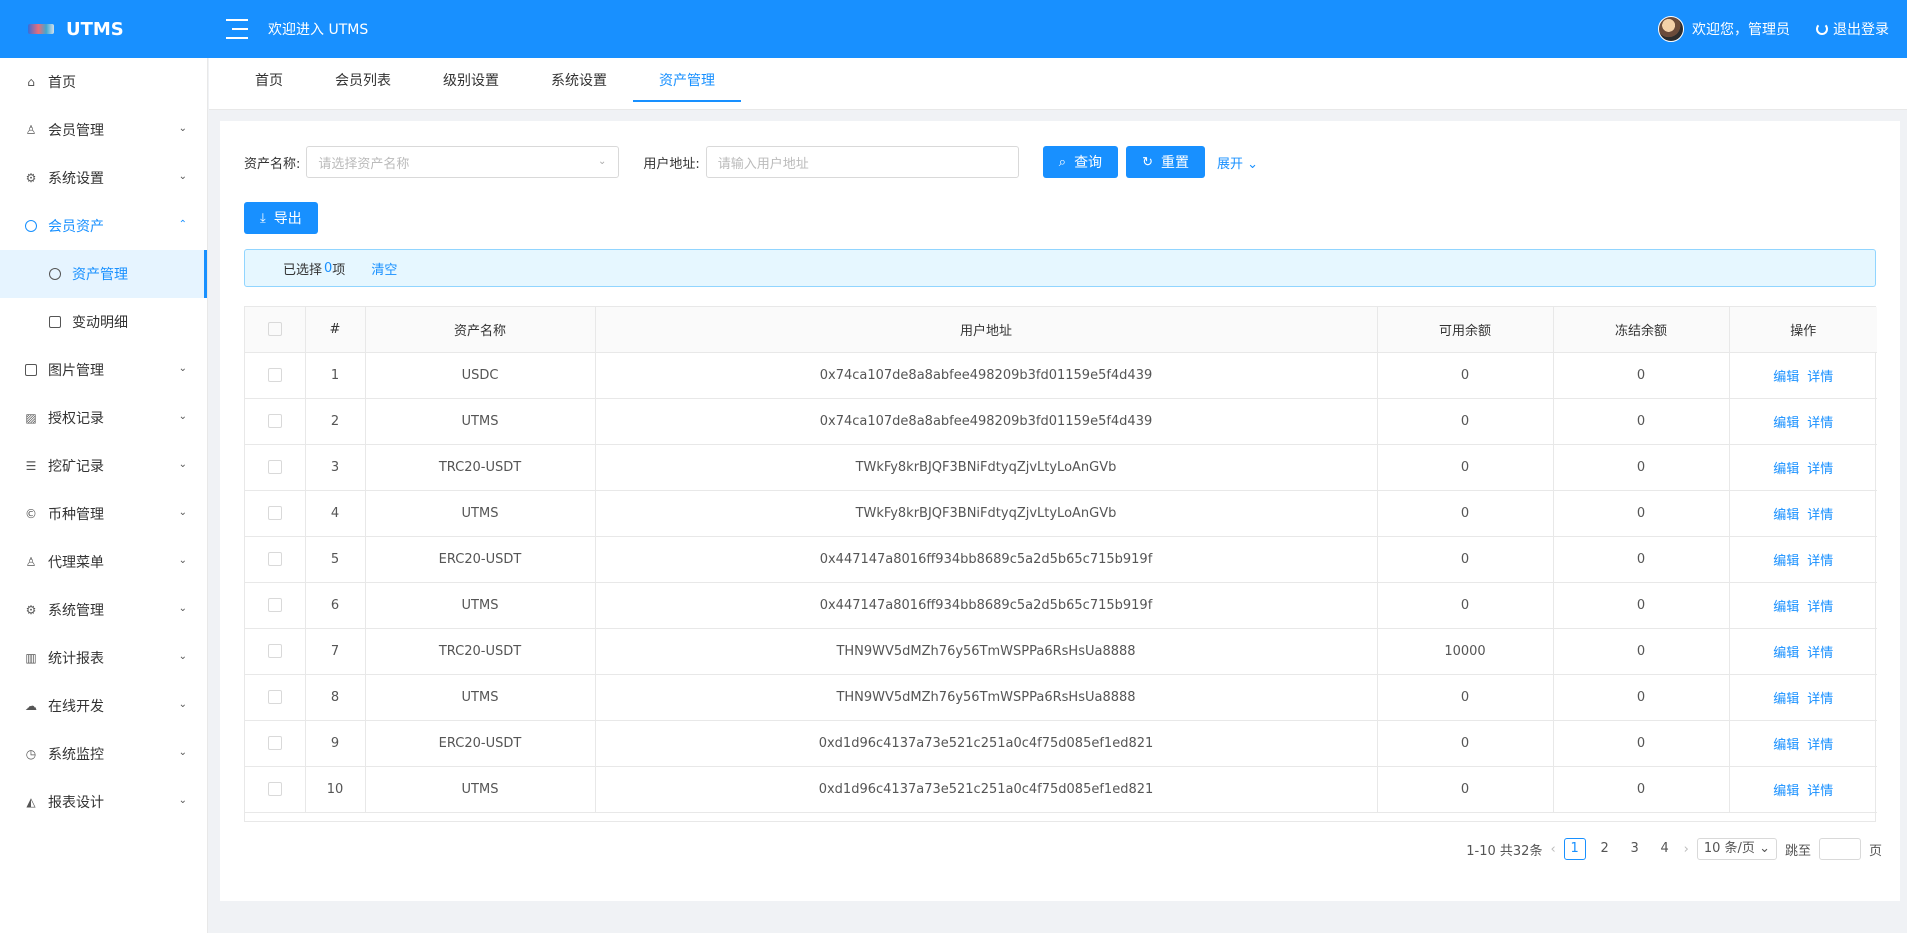 This screenshot has height=933, width=1907. I want to click on query-button: ⌕ 查询, so click(1080, 162).